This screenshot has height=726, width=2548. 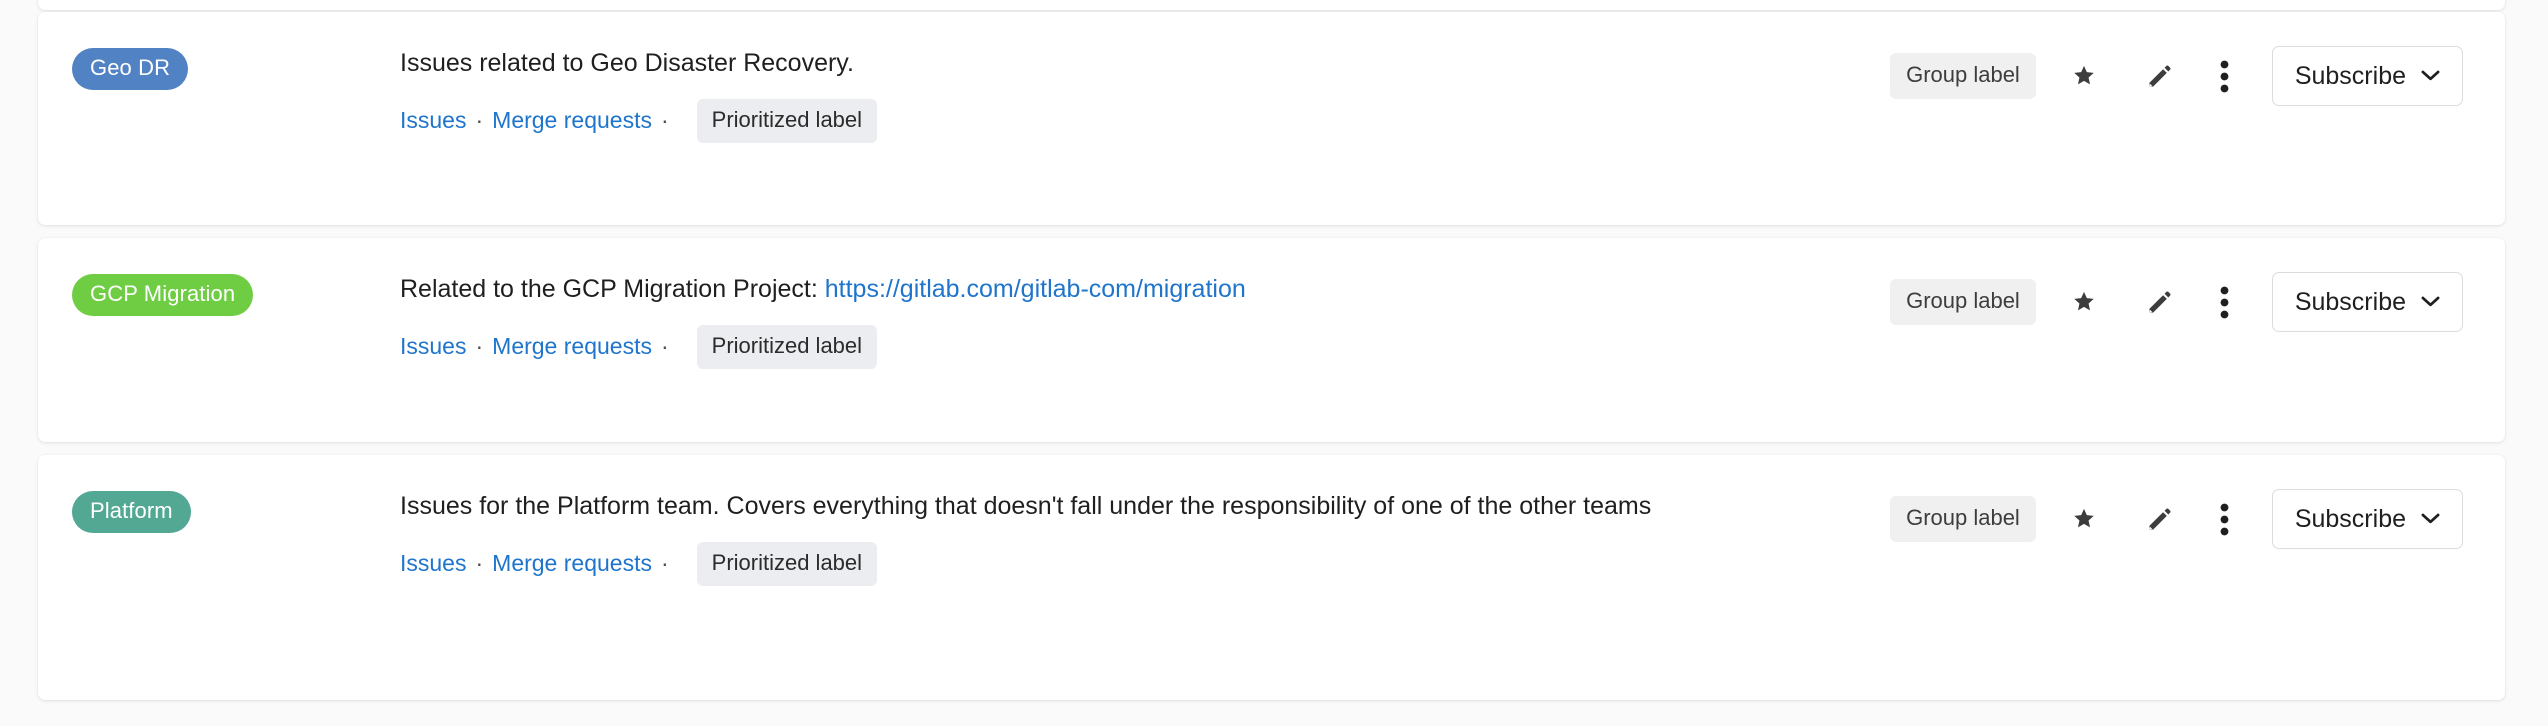 What do you see at coordinates (627, 63) in the screenshot?
I see `label-description-text: Issues related to Geo Disaster Recovery.` at bounding box center [627, 63].